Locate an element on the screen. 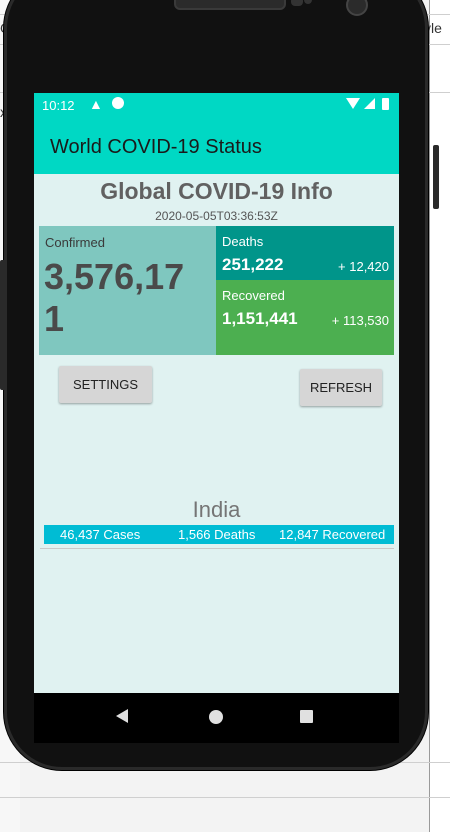  desktop-right-edge is located at coordinates (439, 416).